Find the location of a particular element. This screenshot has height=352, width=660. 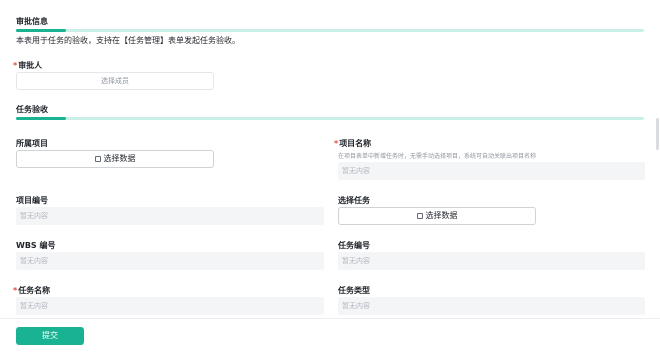

task-type-label: 任务类型 is located at coordinates (354, 290).